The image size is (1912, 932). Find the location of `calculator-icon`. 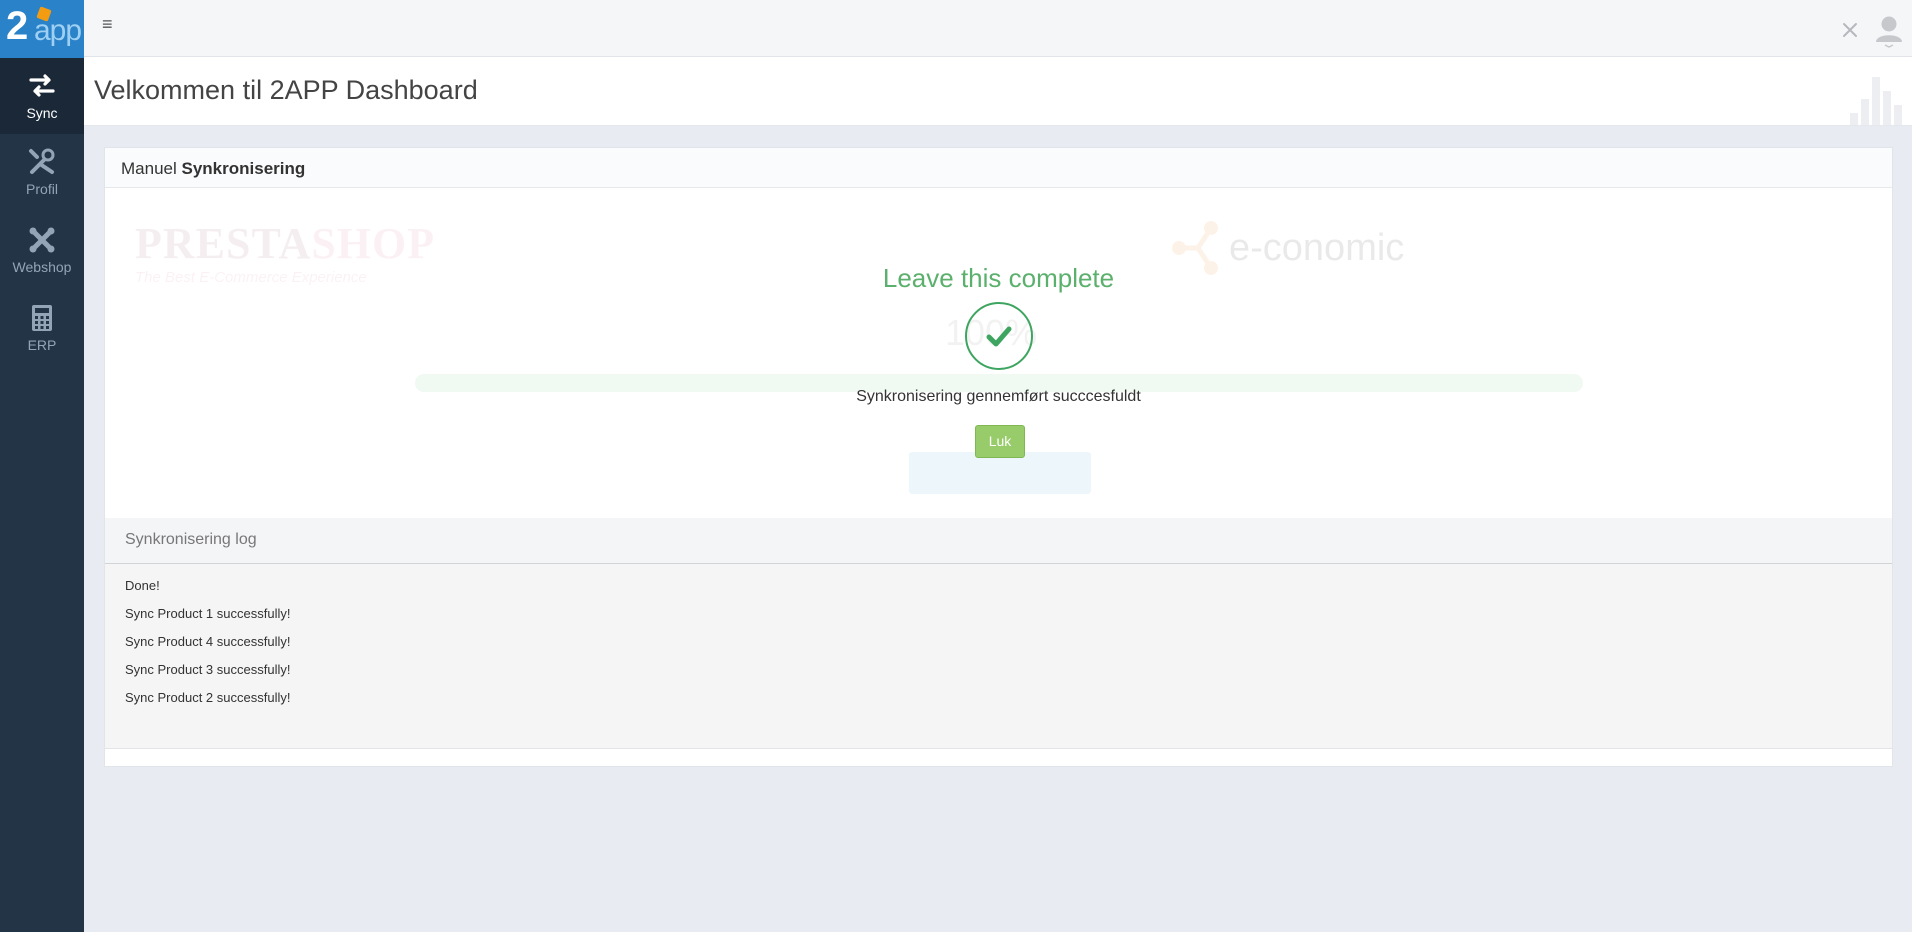

calculator-icon is located at coordinates (42, 318).